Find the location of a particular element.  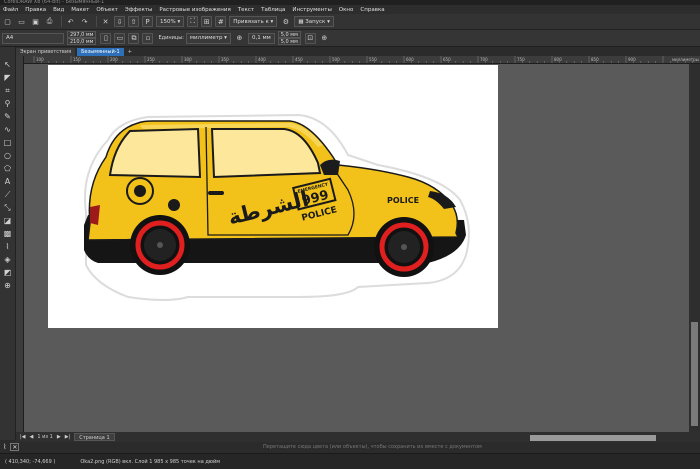

options-gear-icon: ⚙ is located at coordinates (285, 21).